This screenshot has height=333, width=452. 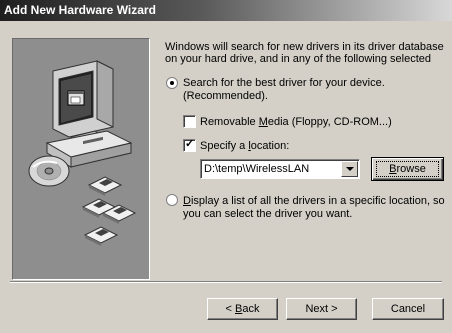 What do you see at coordinates (49, 171) in the screenshot?
I see `cd-icon` at bounding box center [49, 171].